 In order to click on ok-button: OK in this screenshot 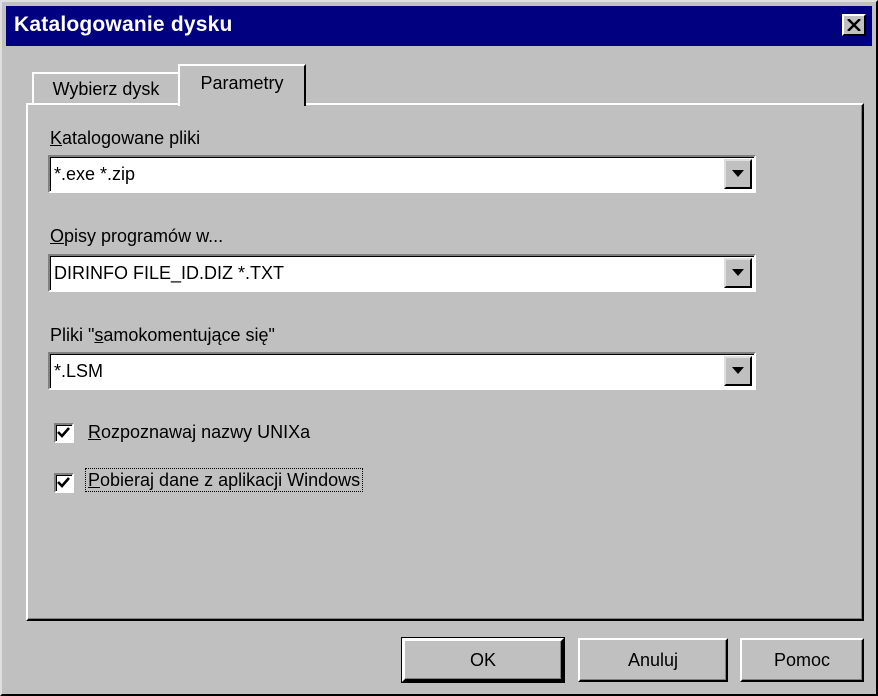, I will do `click(483, 660)`.